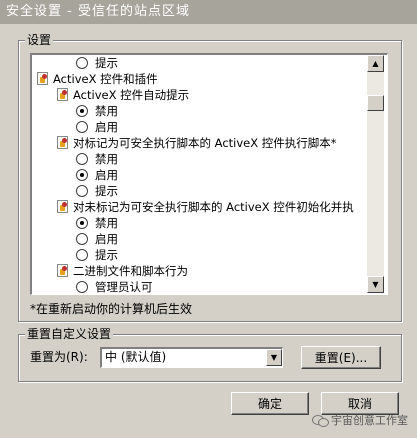 This screenshot has width=417, height=438. I want to click on list-item: ActiveX 控件自动提示, so click(123, 95).